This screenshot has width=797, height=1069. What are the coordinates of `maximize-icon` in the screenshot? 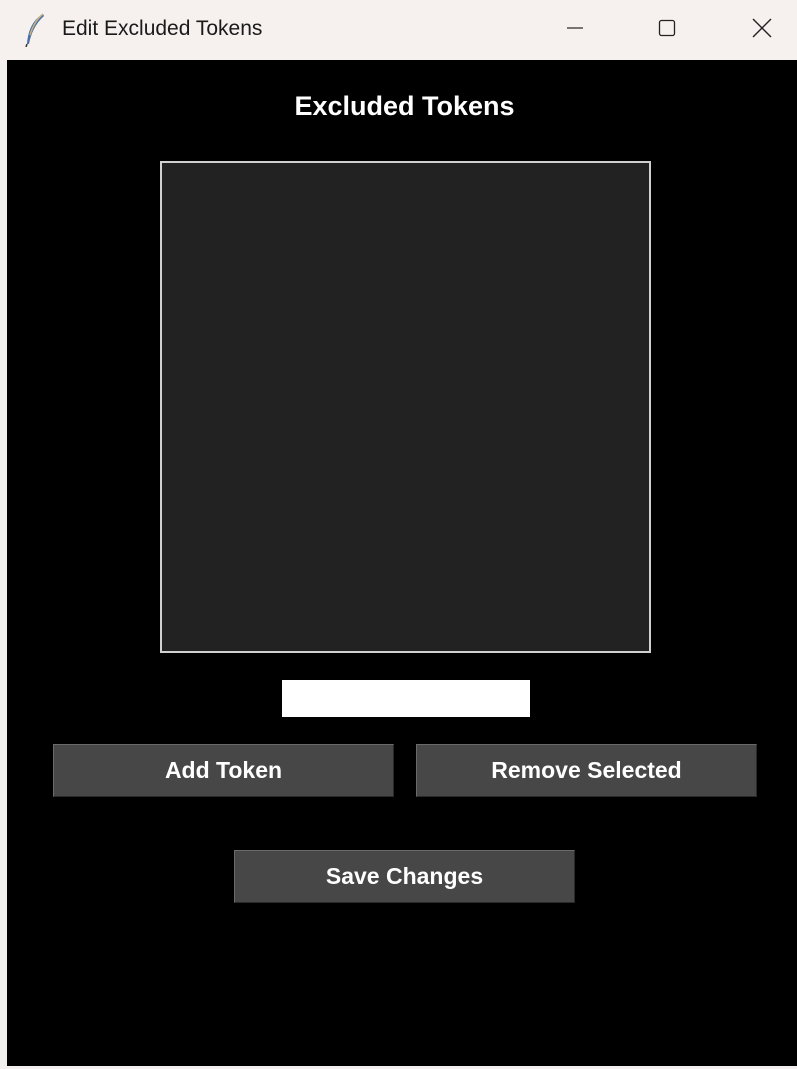 It's located at (667, 30).